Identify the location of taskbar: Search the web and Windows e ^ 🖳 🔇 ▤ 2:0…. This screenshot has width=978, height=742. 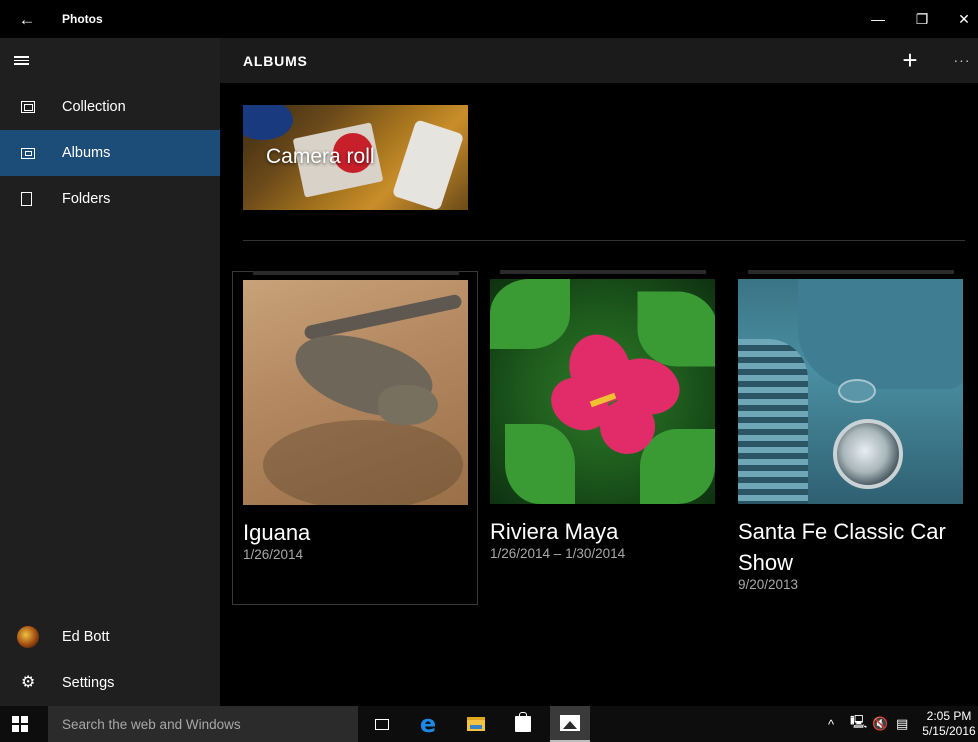
(489, 724).